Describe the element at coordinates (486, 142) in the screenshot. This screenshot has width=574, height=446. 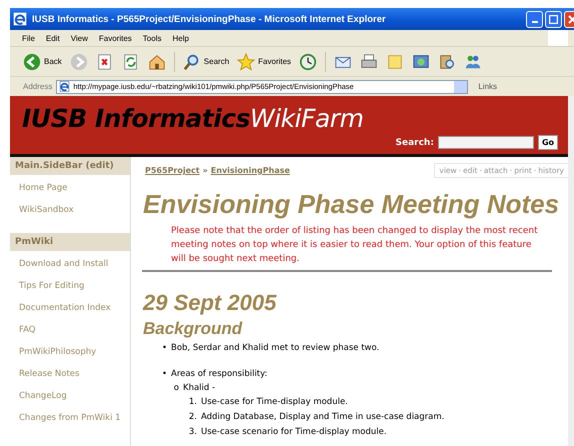
I see `search-field` at that location.